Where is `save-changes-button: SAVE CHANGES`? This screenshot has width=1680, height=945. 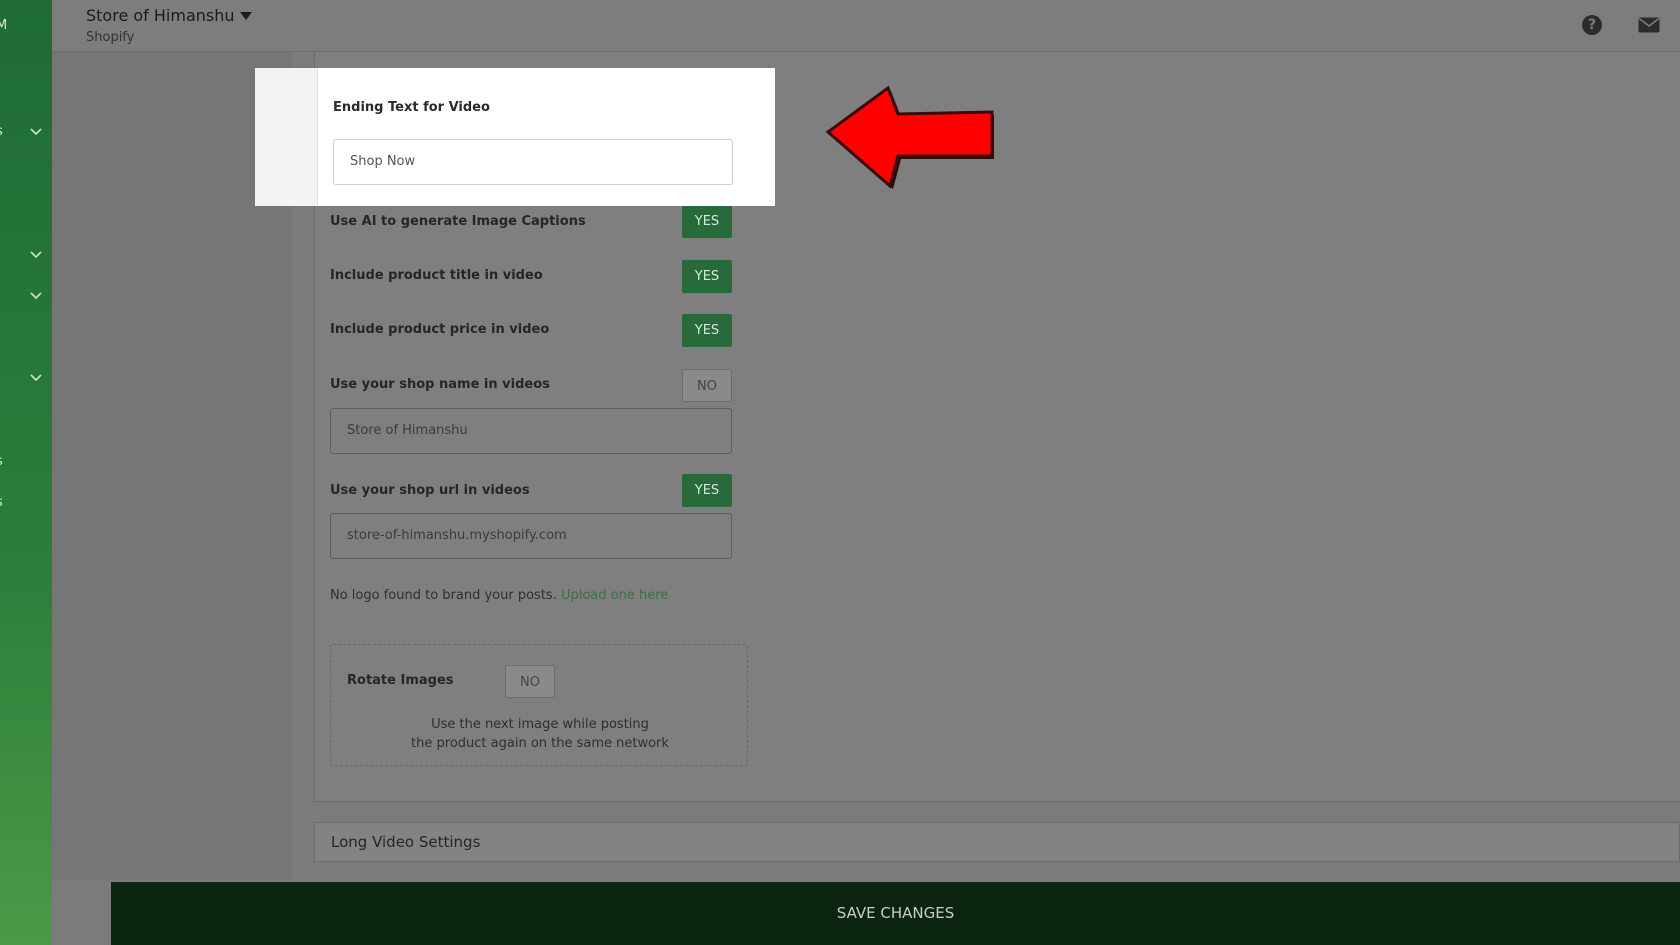 save-changes-button: SAVE CHANGES is located at coordinates (895, 913).